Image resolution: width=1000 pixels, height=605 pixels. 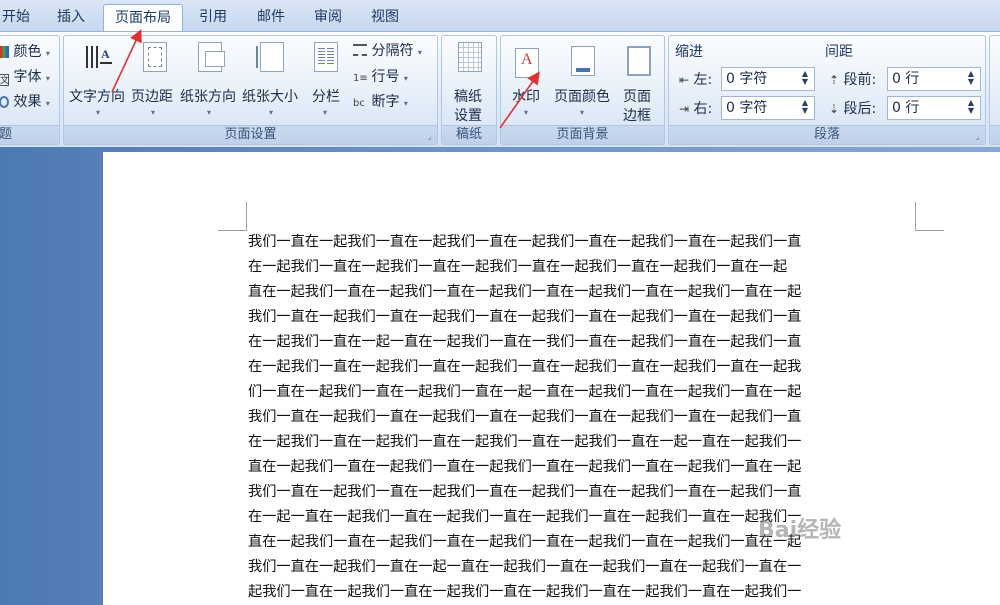 I want to click on spacing-after-icon: ⇣, so click(x=834, y=109).